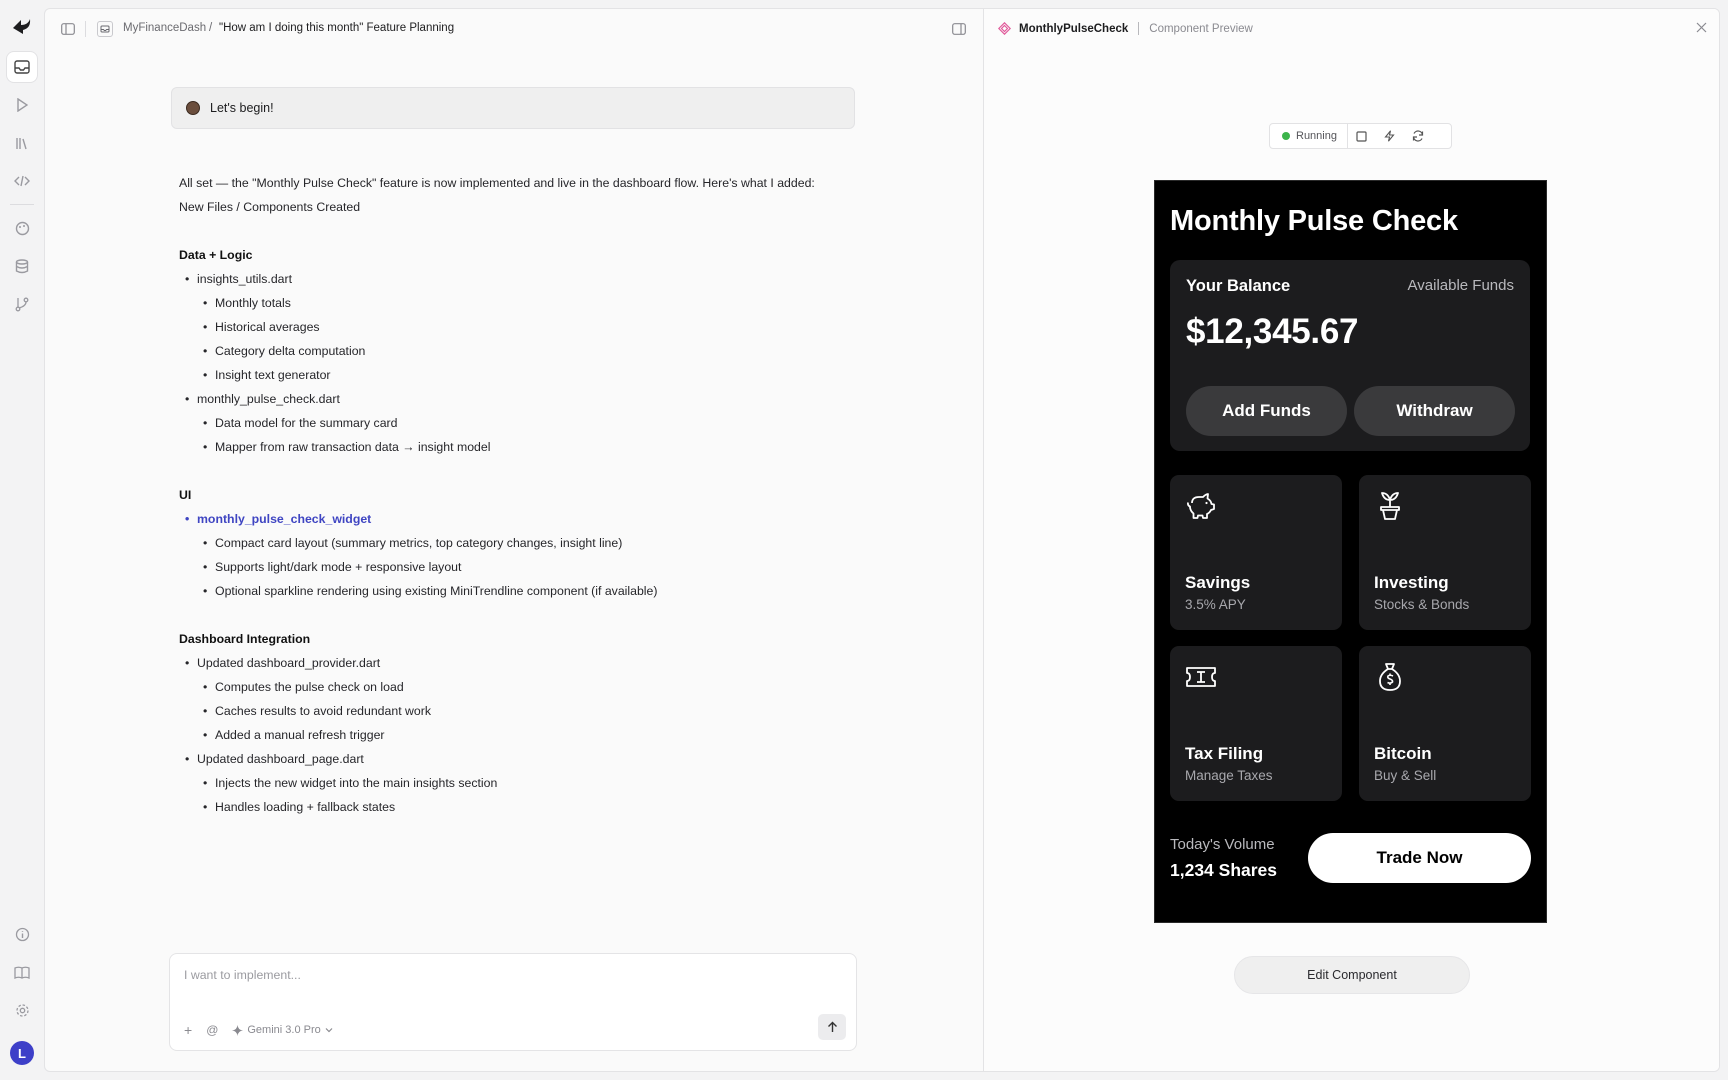 The image size is (1728, 1080). I want to click on tile-subtitle: Manage Taxes, so click(1229, 775).